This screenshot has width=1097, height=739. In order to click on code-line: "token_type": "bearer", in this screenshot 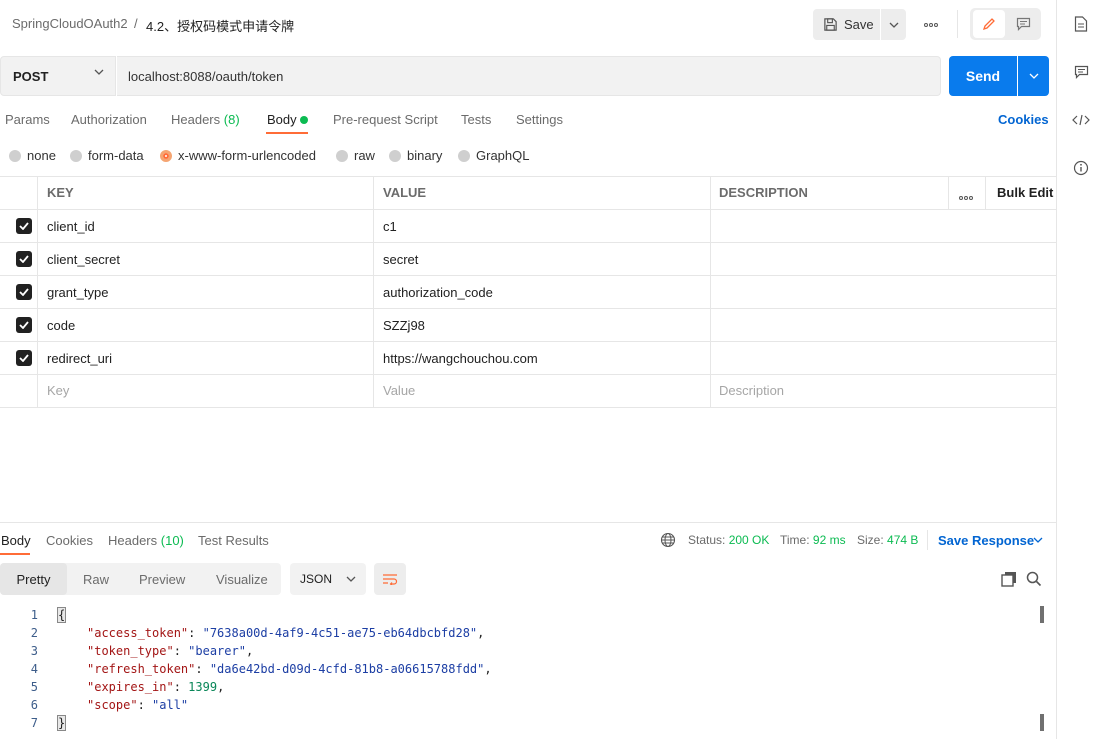, I will do `click(170, 651)`.